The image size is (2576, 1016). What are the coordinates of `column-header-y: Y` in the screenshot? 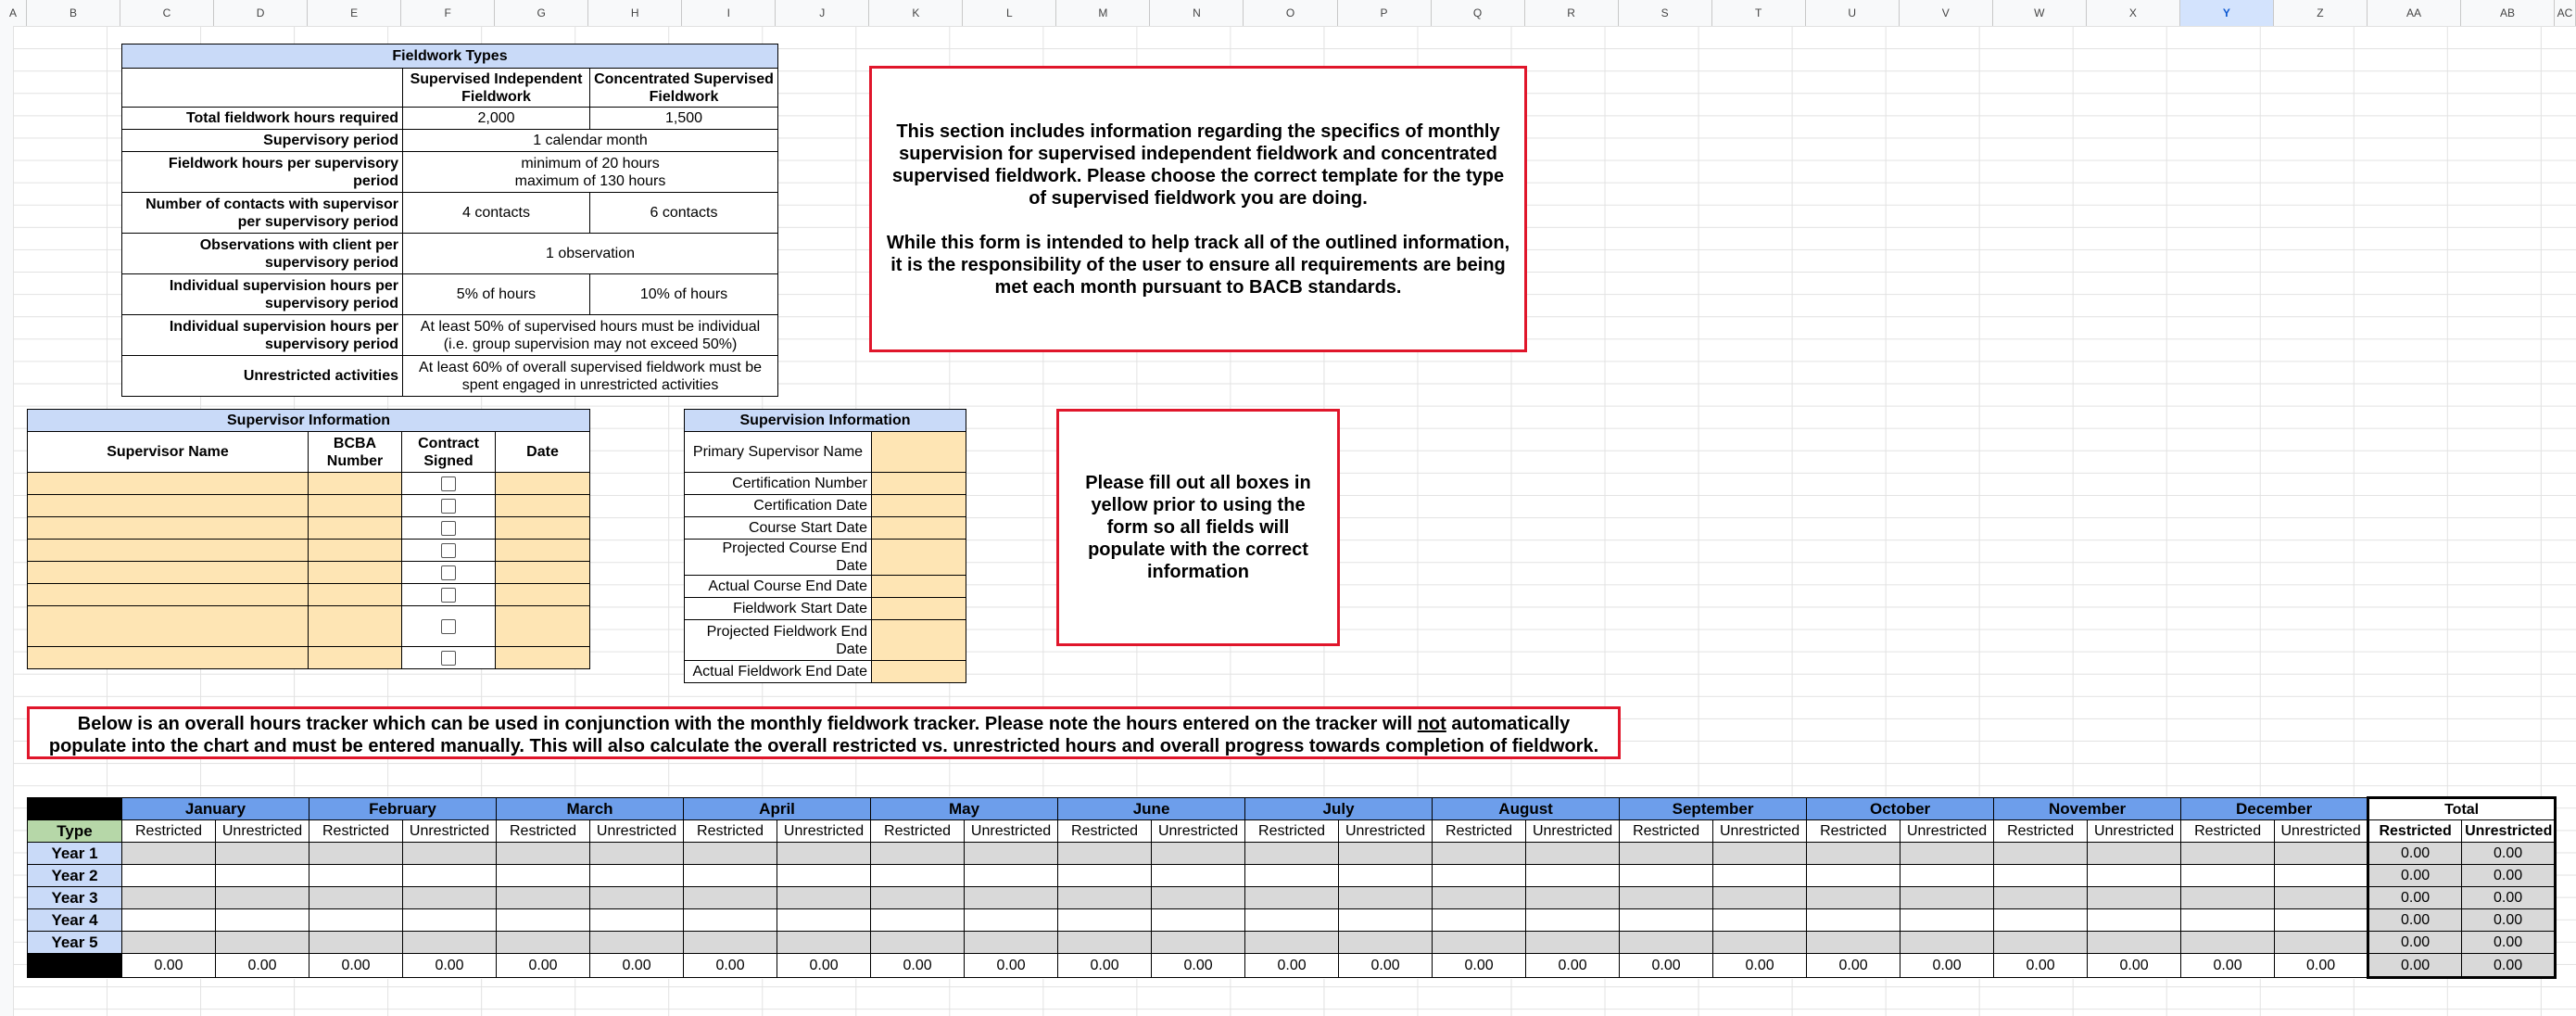 It's located at (2226, 13).